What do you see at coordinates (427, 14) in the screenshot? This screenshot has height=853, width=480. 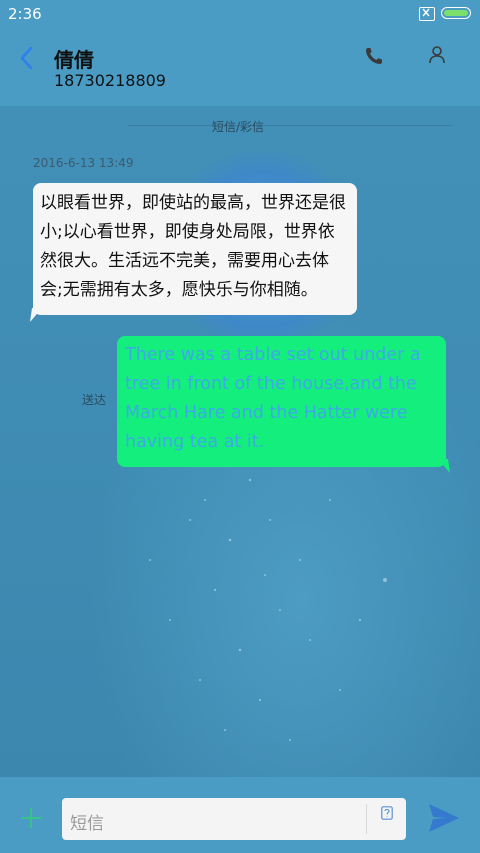 I see `no-sim-icon` at bounding box center [427, 14].